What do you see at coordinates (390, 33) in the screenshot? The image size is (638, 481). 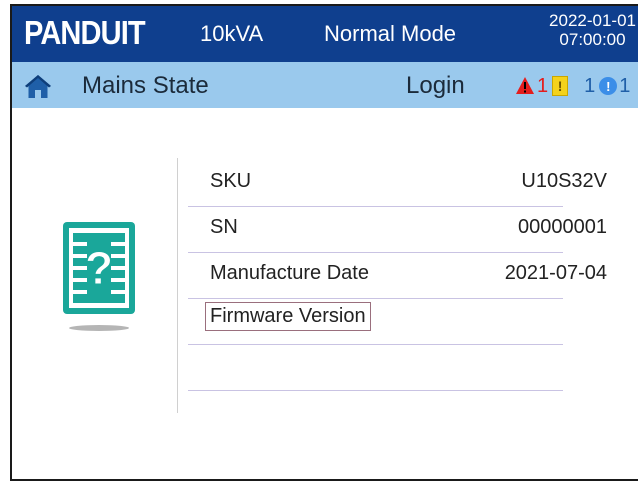 I see `operating-mode: Normal Mode` at bounding box center [390, 33].